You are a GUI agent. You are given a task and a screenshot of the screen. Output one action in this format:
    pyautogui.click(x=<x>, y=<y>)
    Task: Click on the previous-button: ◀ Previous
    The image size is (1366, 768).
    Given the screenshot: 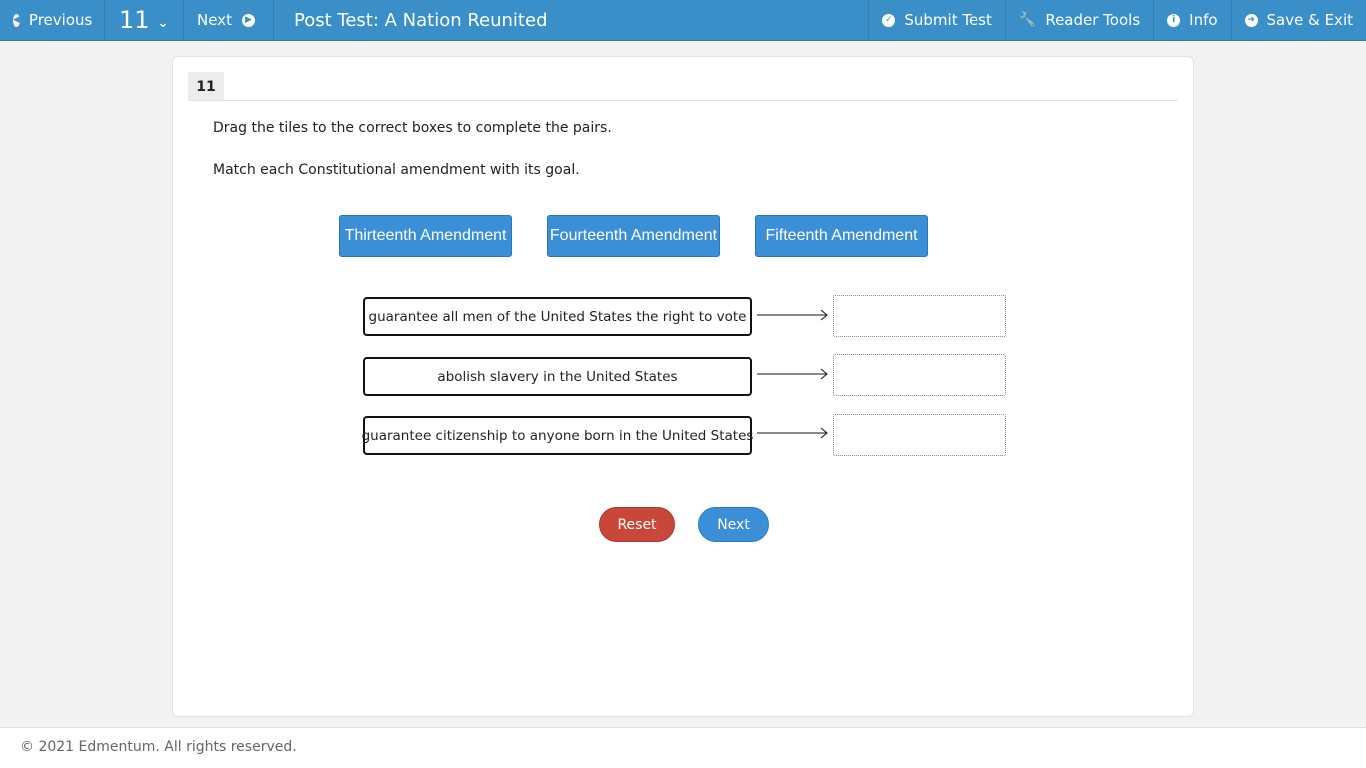 What is the action you would take?
    pyautogui.click(x=52, y=20)
    